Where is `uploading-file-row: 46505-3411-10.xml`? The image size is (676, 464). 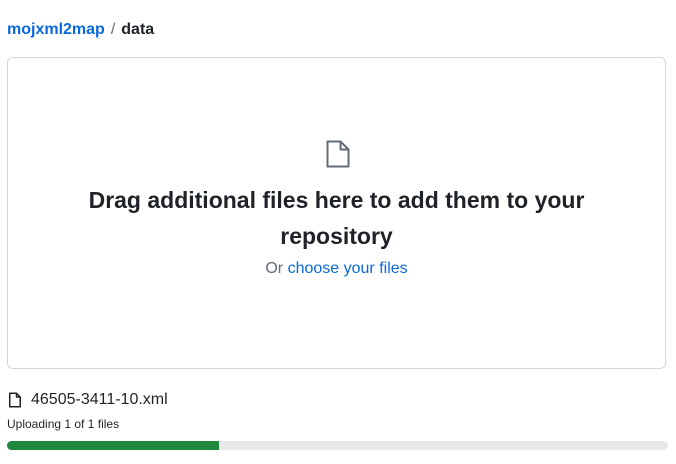 uploading-file-row: 46505-3411-10.xml is located at coordinates (87, 400).